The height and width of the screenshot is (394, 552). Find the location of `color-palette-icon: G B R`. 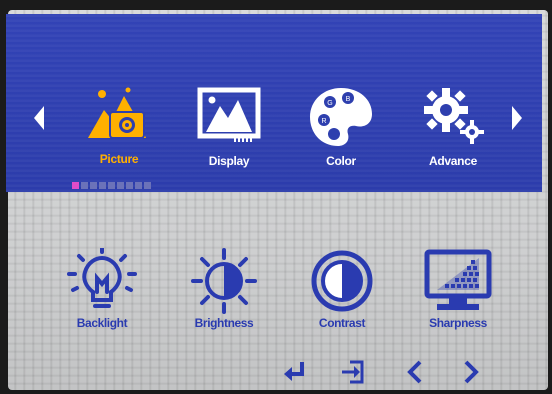

color-palette-icon: G B R is located at coordinates (341, 117).